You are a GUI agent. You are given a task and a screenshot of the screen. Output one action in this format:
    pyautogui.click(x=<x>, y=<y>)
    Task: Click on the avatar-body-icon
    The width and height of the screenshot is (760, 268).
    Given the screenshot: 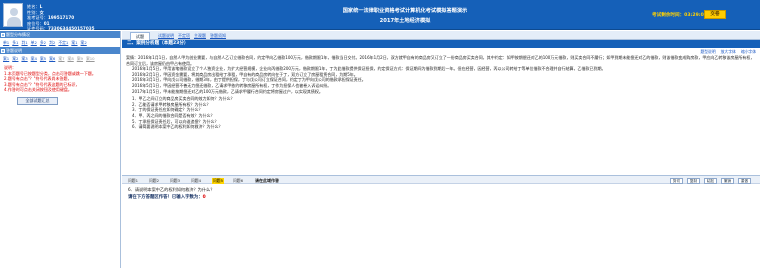 What is the action you would take?
    pyautogui.click(x=14, y=21)
    